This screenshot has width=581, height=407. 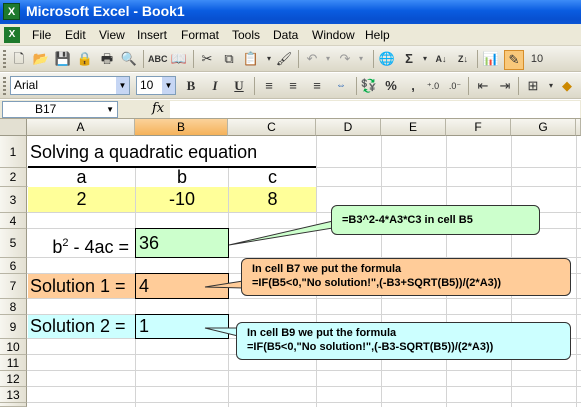 What do you see at coordinates (327, 269) in the screenshot?
I see `callout-b7-line1: In cell B7 we put the formula` at bounding box center [327, 269].